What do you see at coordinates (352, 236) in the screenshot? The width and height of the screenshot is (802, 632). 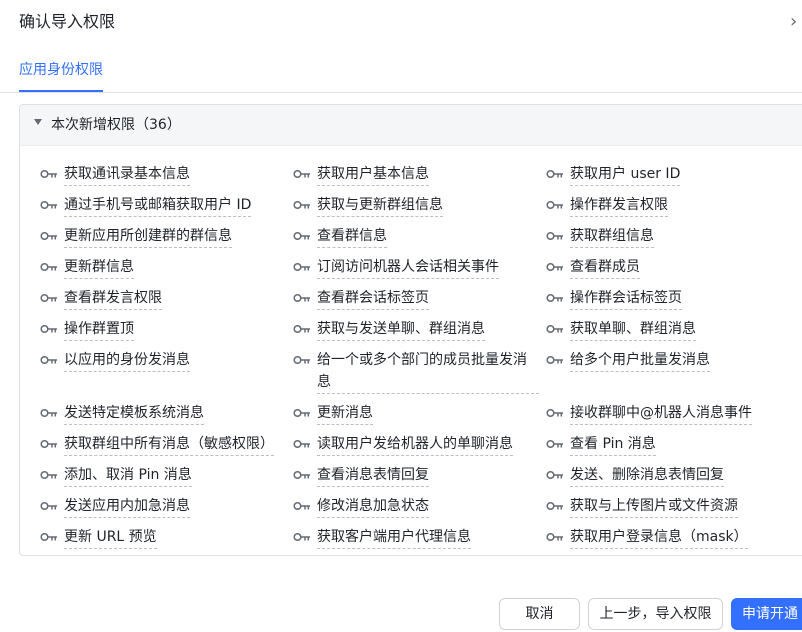 I see `permission-label: 查看群信息` at bounding box center [352, 236].